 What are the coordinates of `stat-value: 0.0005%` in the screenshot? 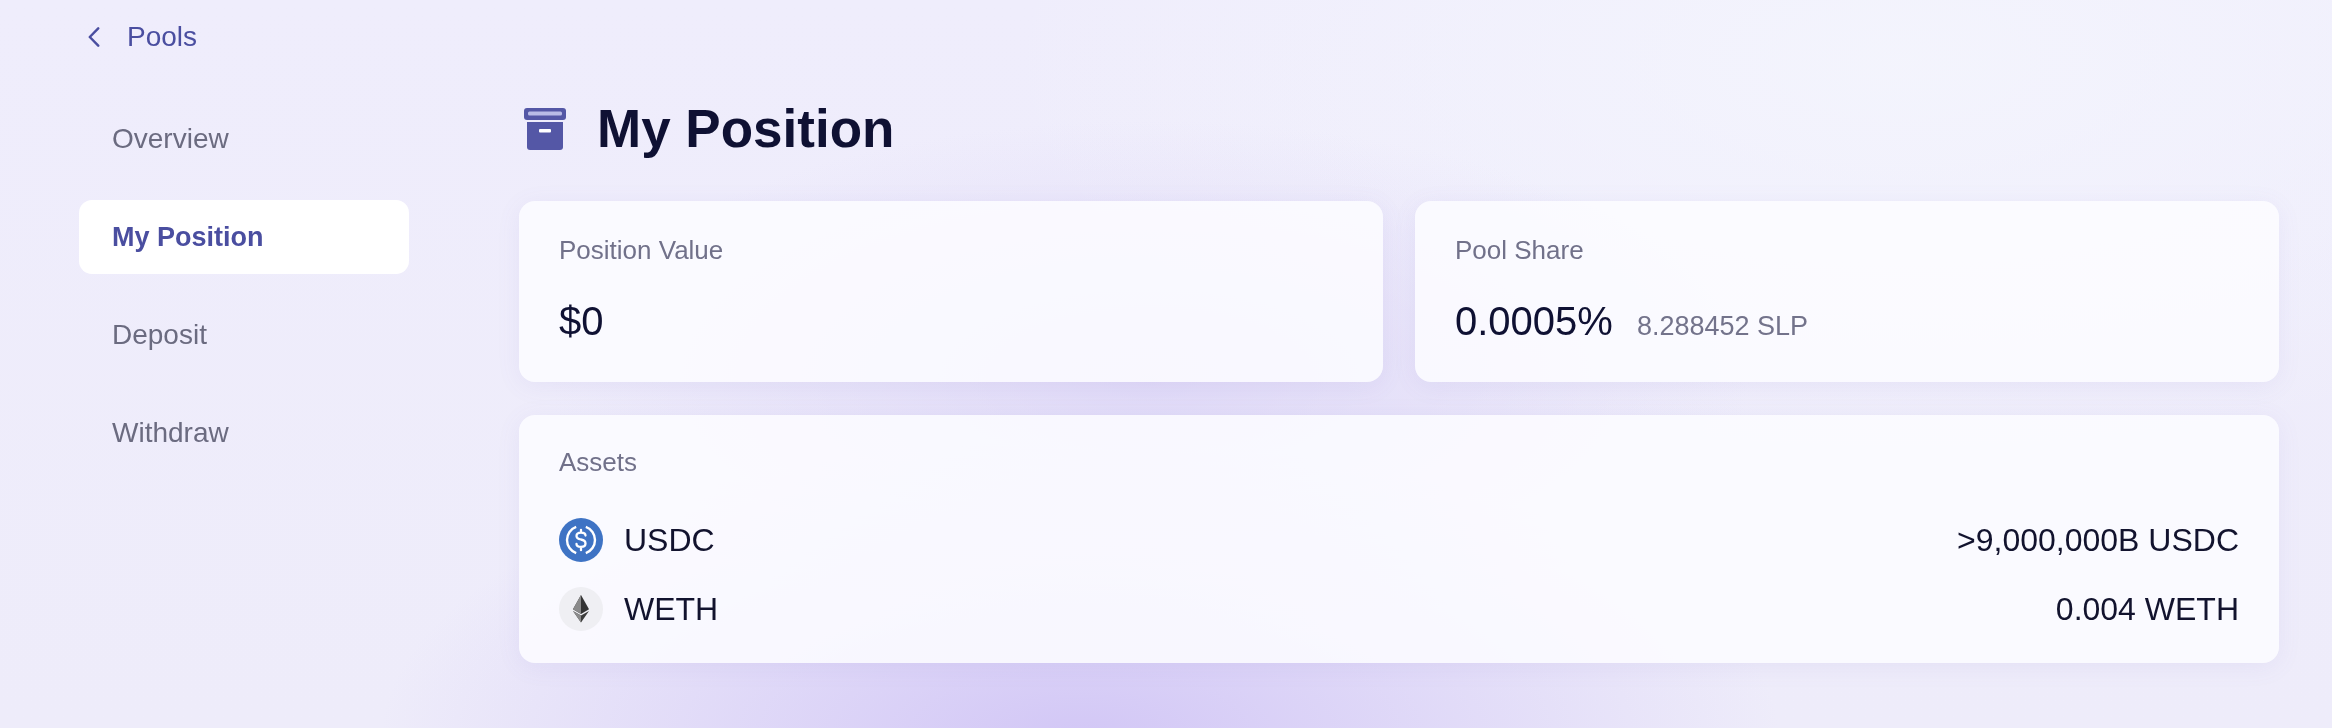 It's located at (1534, 321).